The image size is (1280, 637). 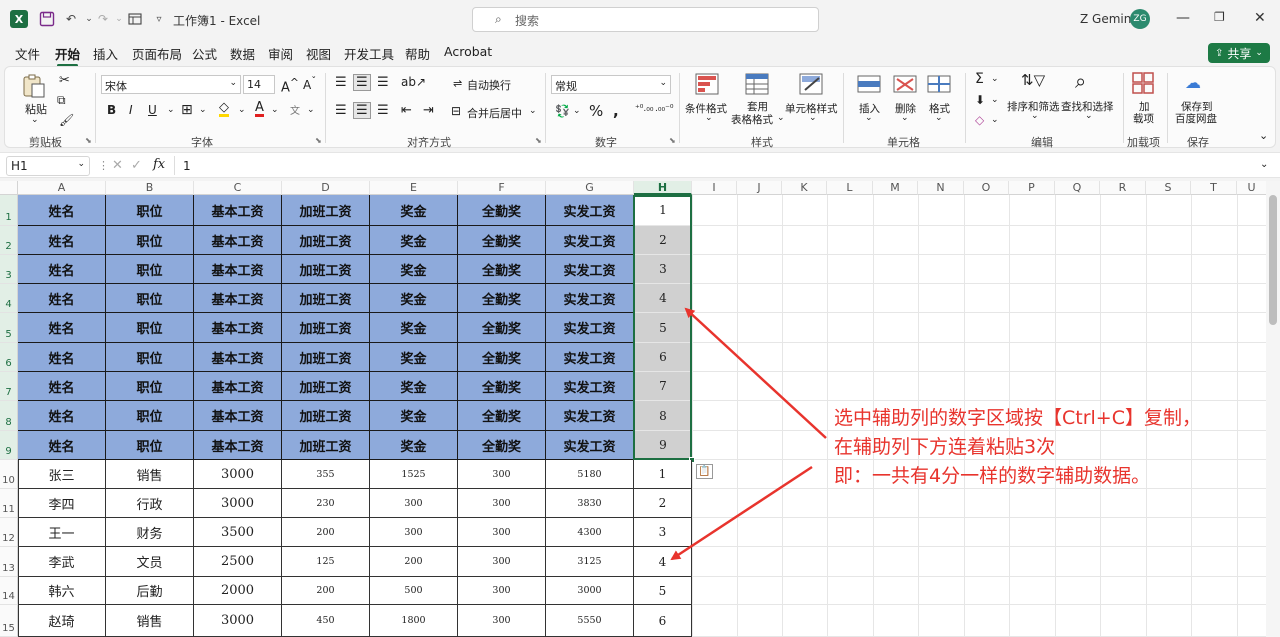 I want to click on addins-line2: 载项, so click(x=1143, y=118).